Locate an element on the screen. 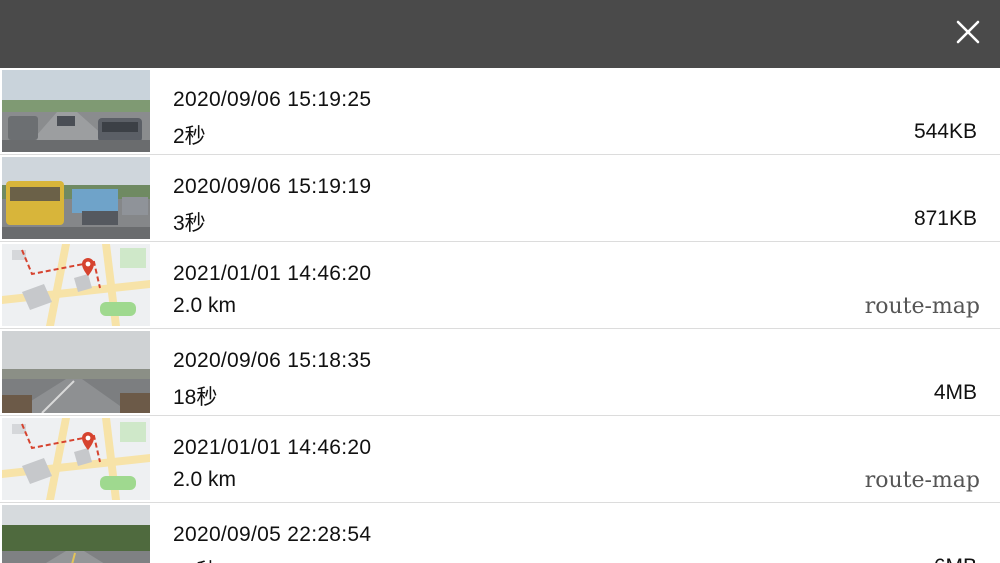  close-button is located at coordinates (968, 32).